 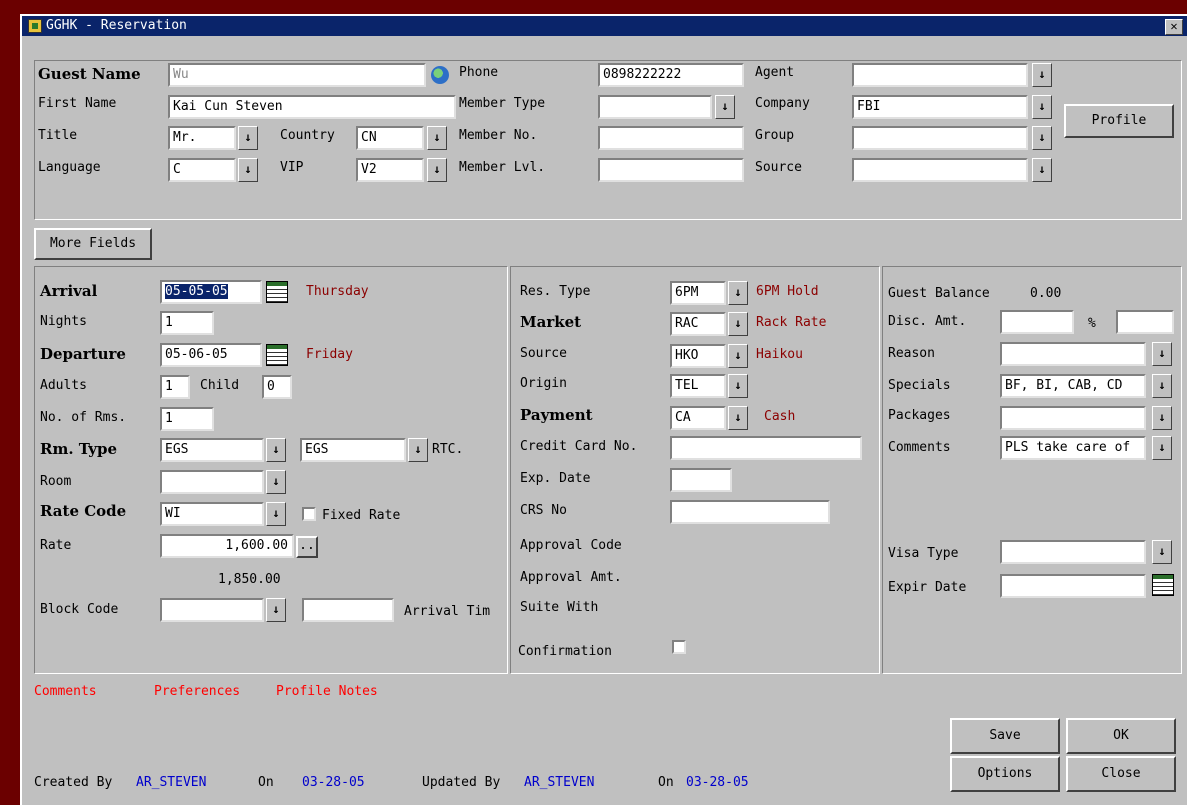 I want to click on adults-input: 1, so click(x=175, y=387).